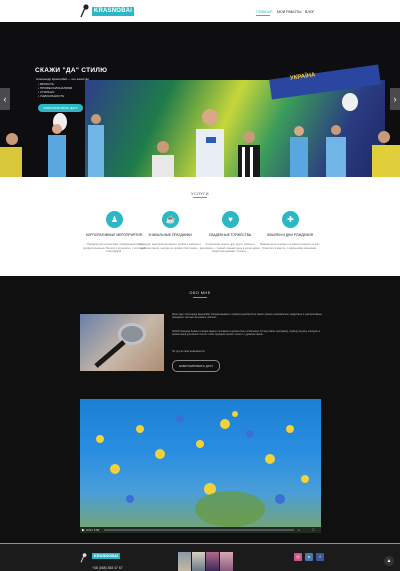  What do you see at coordinates (202, 469) in the screenshot?
I see `balloons-image` at bounding box center [202, 469].